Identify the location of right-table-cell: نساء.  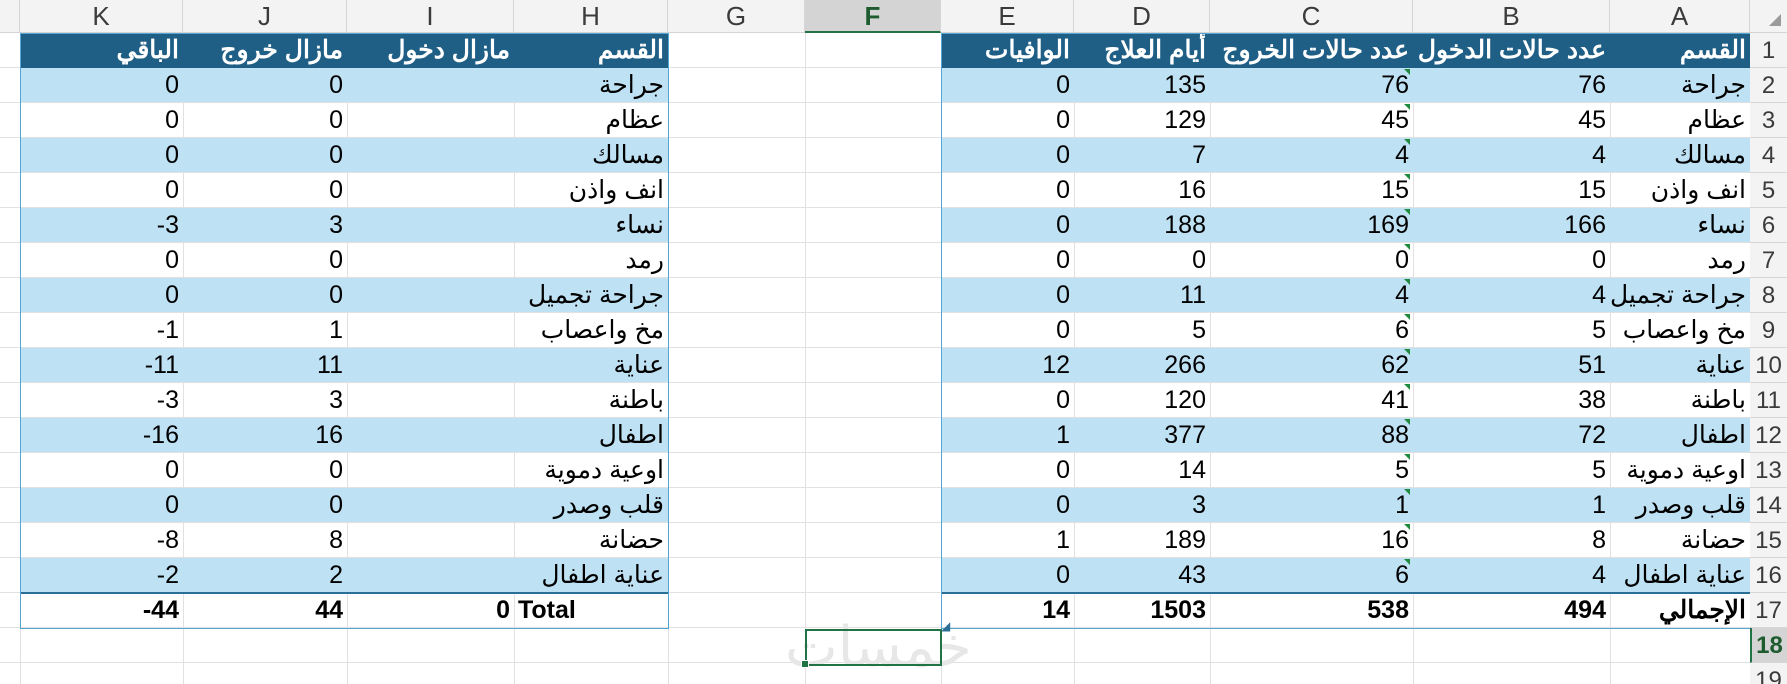
(1680, 225).